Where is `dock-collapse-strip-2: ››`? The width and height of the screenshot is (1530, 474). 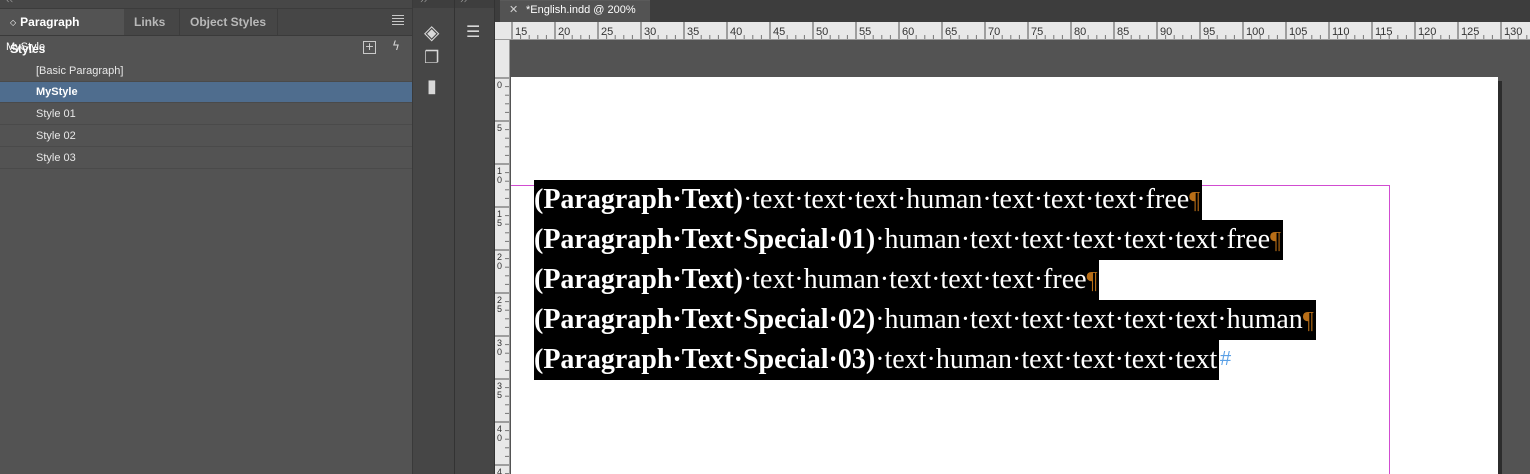 dock-collapse-strip-2: ›› is located at coordinates (474, 4).